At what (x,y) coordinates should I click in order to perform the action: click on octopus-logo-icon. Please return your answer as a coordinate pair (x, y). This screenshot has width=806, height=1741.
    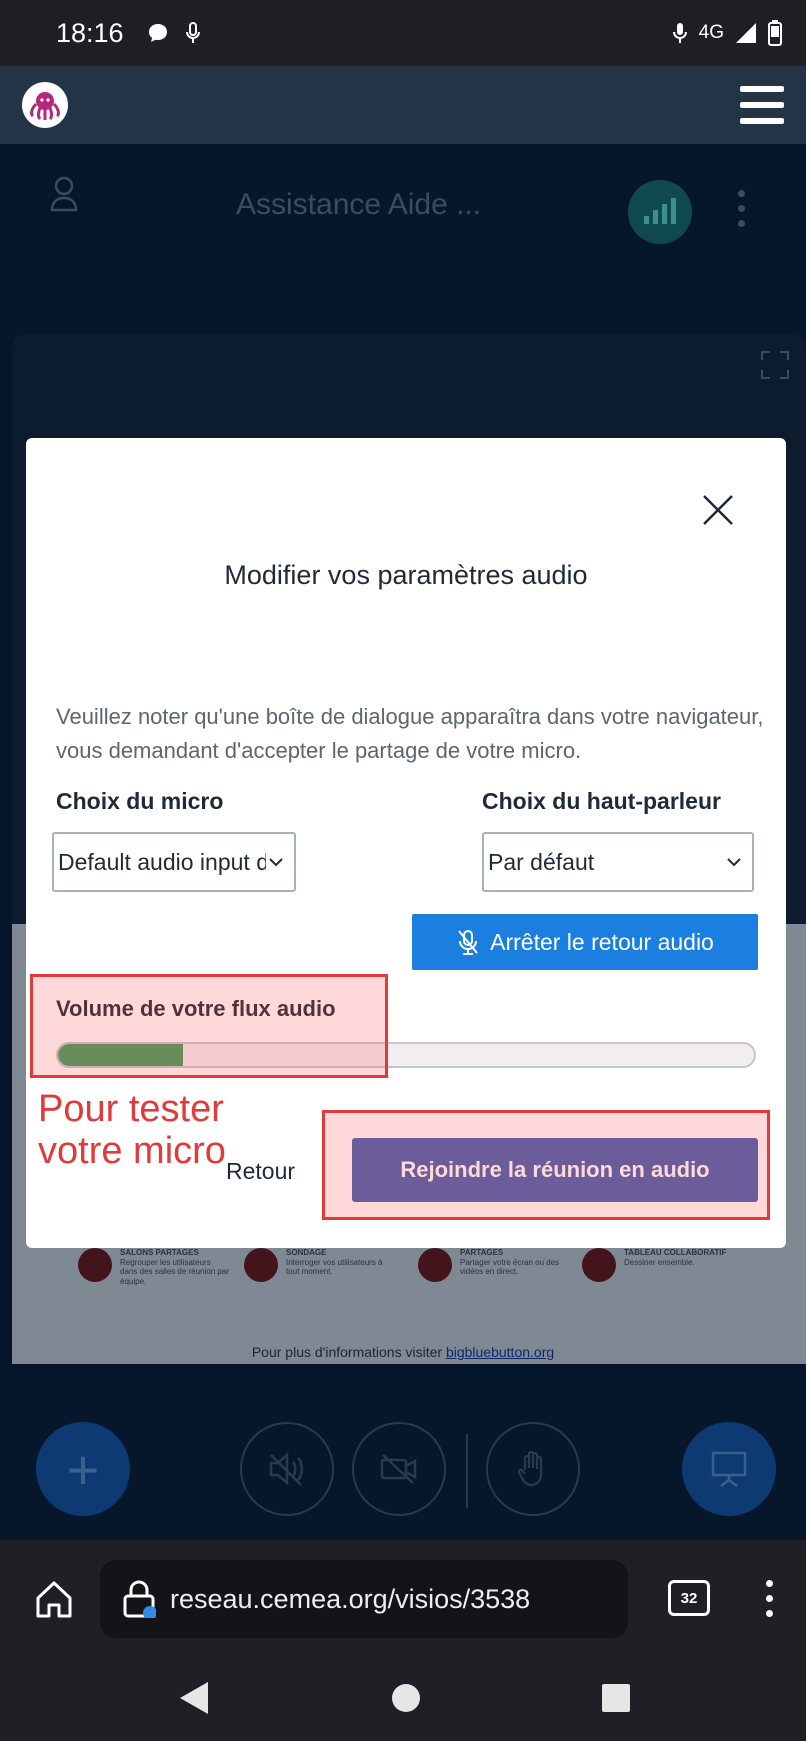
    Looking at the image, I should click on (45, 105).